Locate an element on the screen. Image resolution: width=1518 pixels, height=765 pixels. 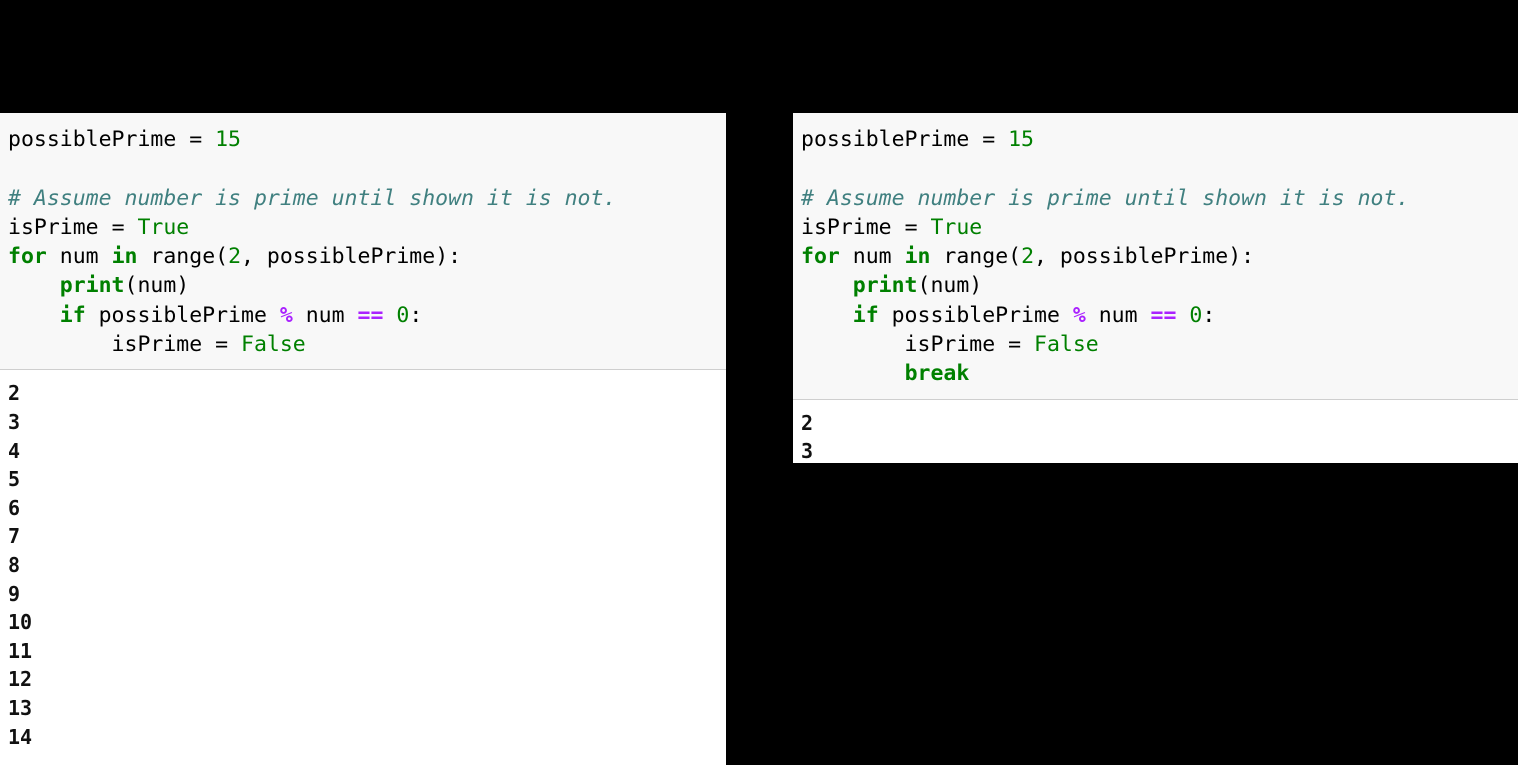
output-line: 11 is located at coordinates (20, 650).